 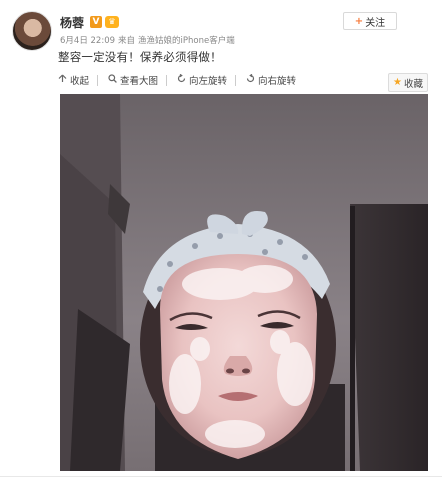 What do you see at coordinates (112, 80) in the screenshot?
I see `magnifier-icon` at bounding box center [112, 80].